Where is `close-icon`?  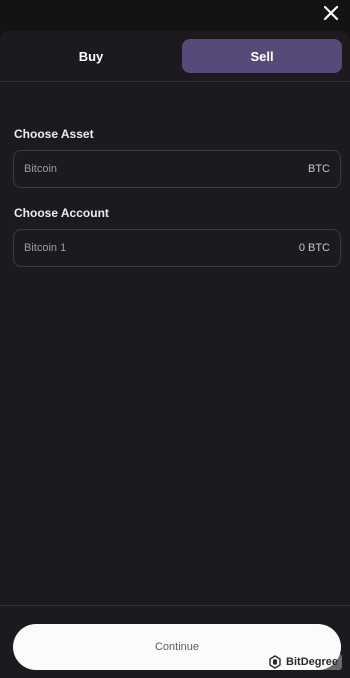 close-icon is located at coordinates (331, 13).